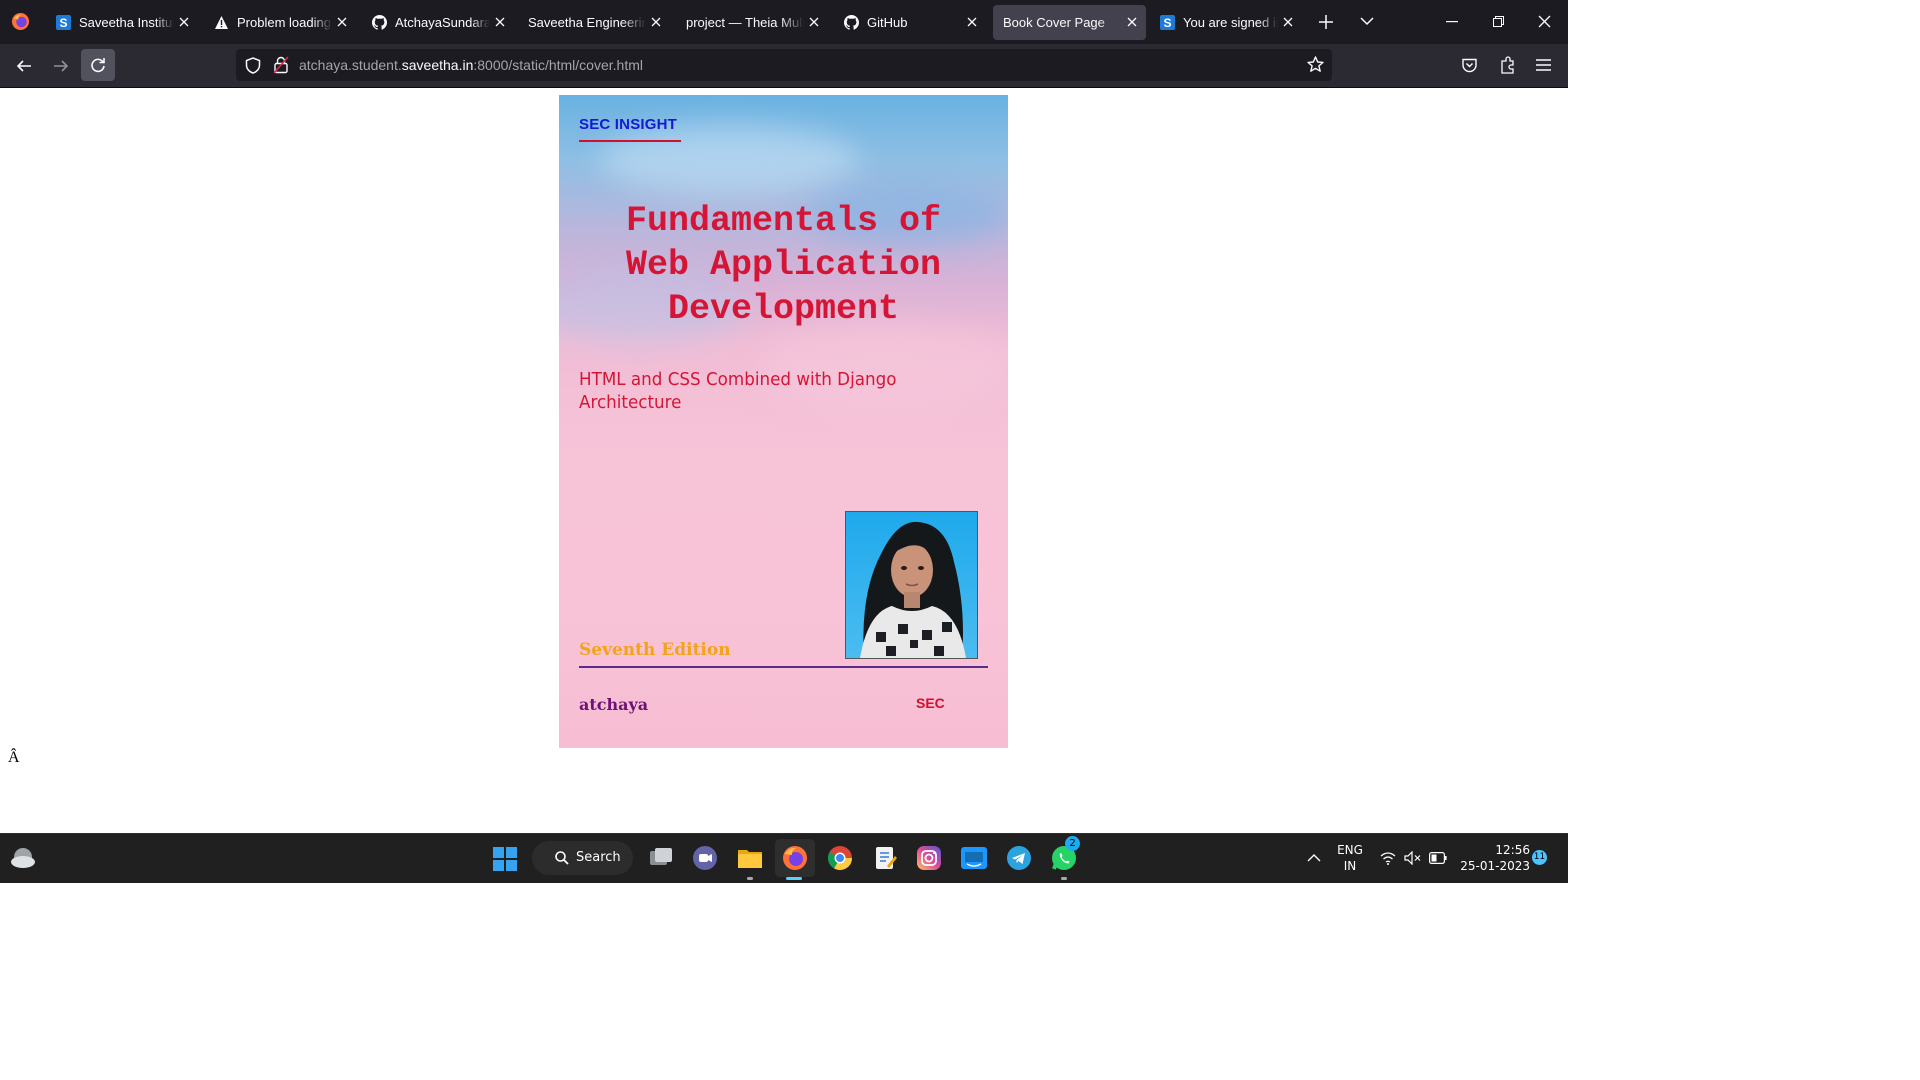 The image size is (1920, 1080). I want to click on search-label: Search, so click(598, 857).